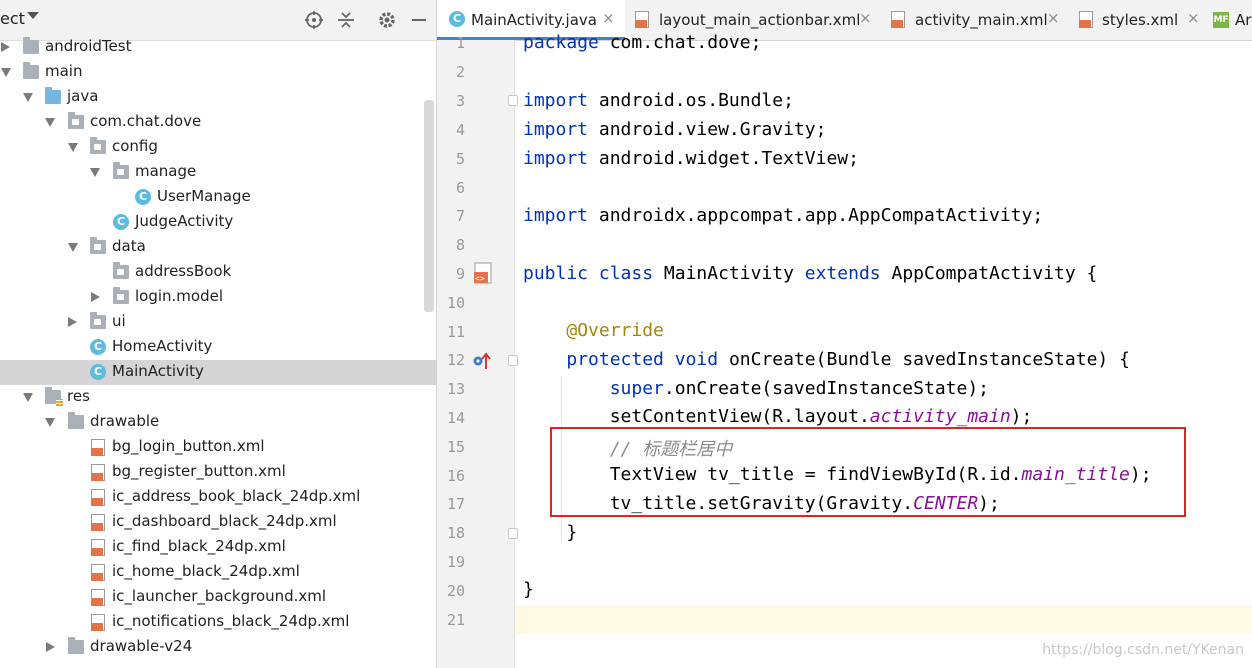 The height and width of the screenshot is (668, 1252). I want to click on tree-item-addressbook: addressBook, so click(218, 272).